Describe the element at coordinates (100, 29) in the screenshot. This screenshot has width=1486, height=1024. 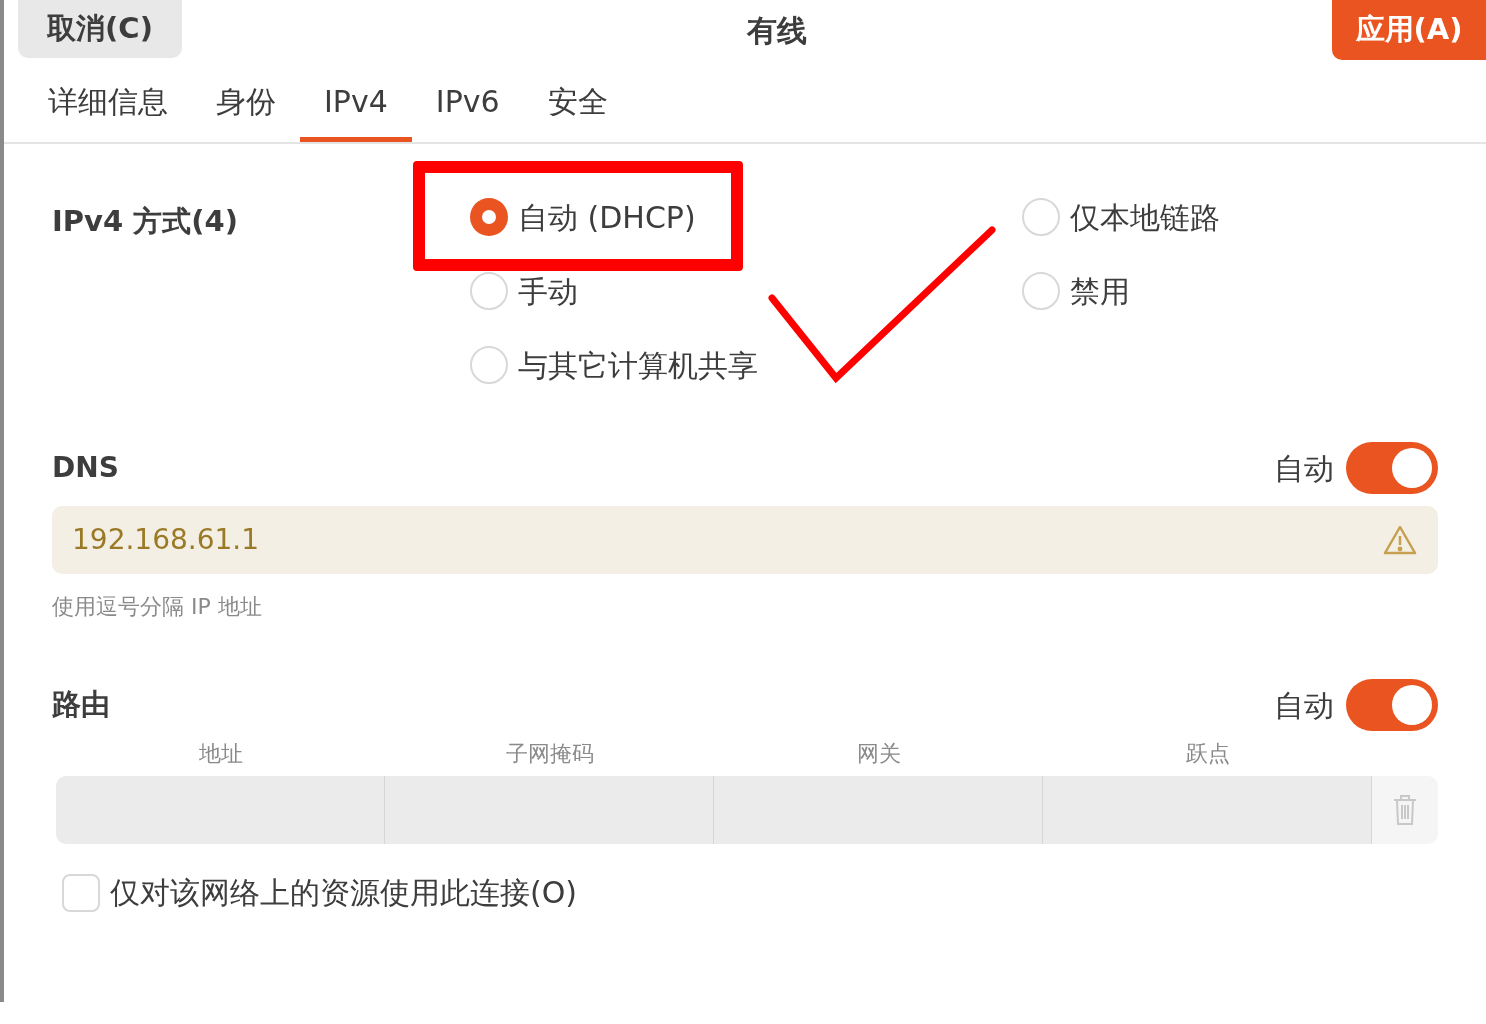
I see `cancel-button: 取消(C)` at that location.